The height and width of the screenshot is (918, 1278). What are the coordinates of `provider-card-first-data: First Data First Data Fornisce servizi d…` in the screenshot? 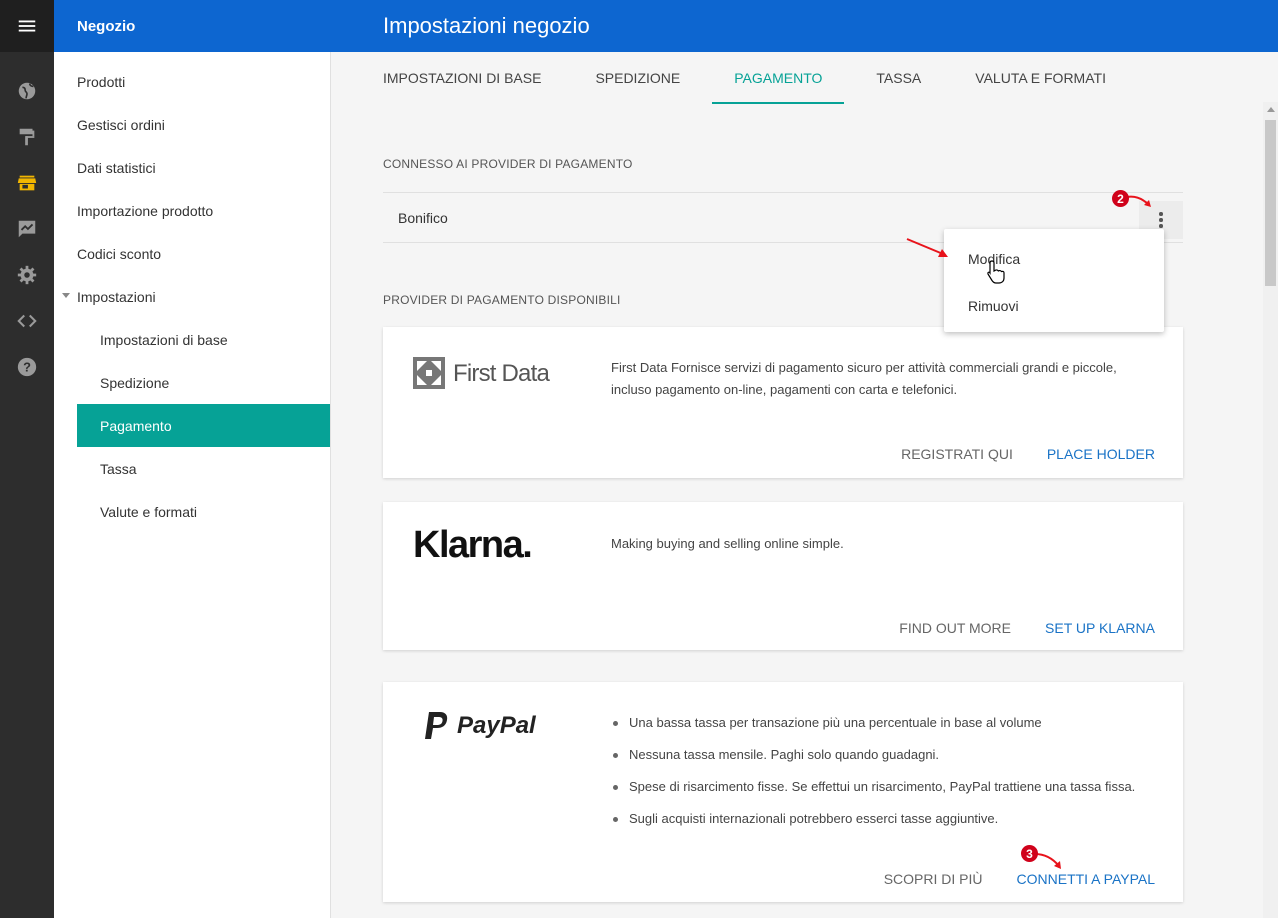 It's located at (783, 402).